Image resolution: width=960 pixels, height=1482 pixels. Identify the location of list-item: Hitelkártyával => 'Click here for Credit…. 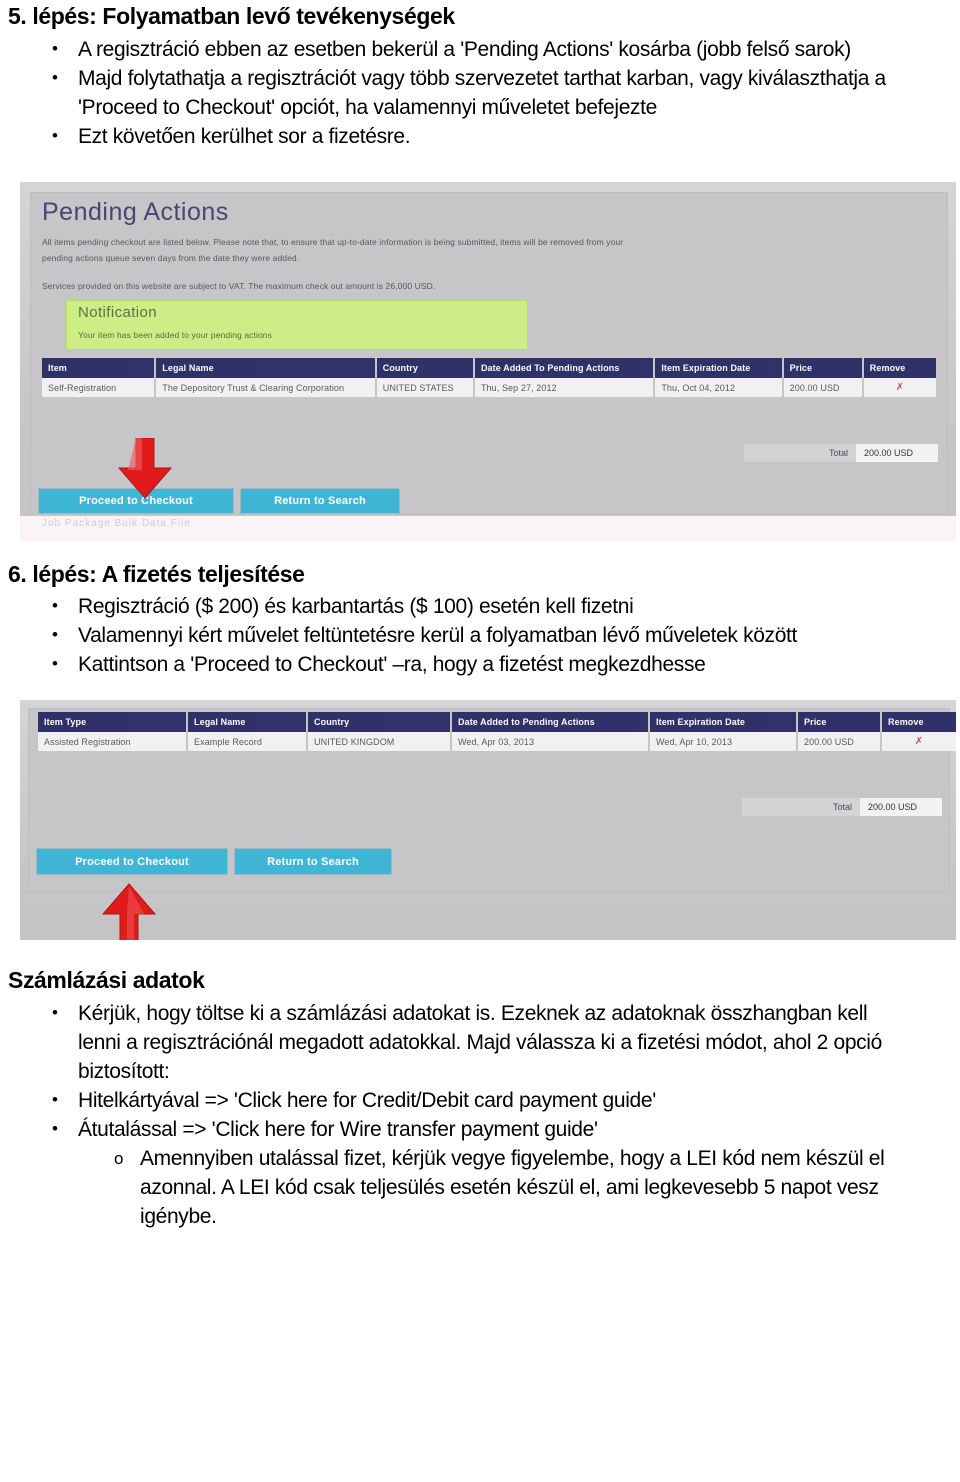
(480, 1100).